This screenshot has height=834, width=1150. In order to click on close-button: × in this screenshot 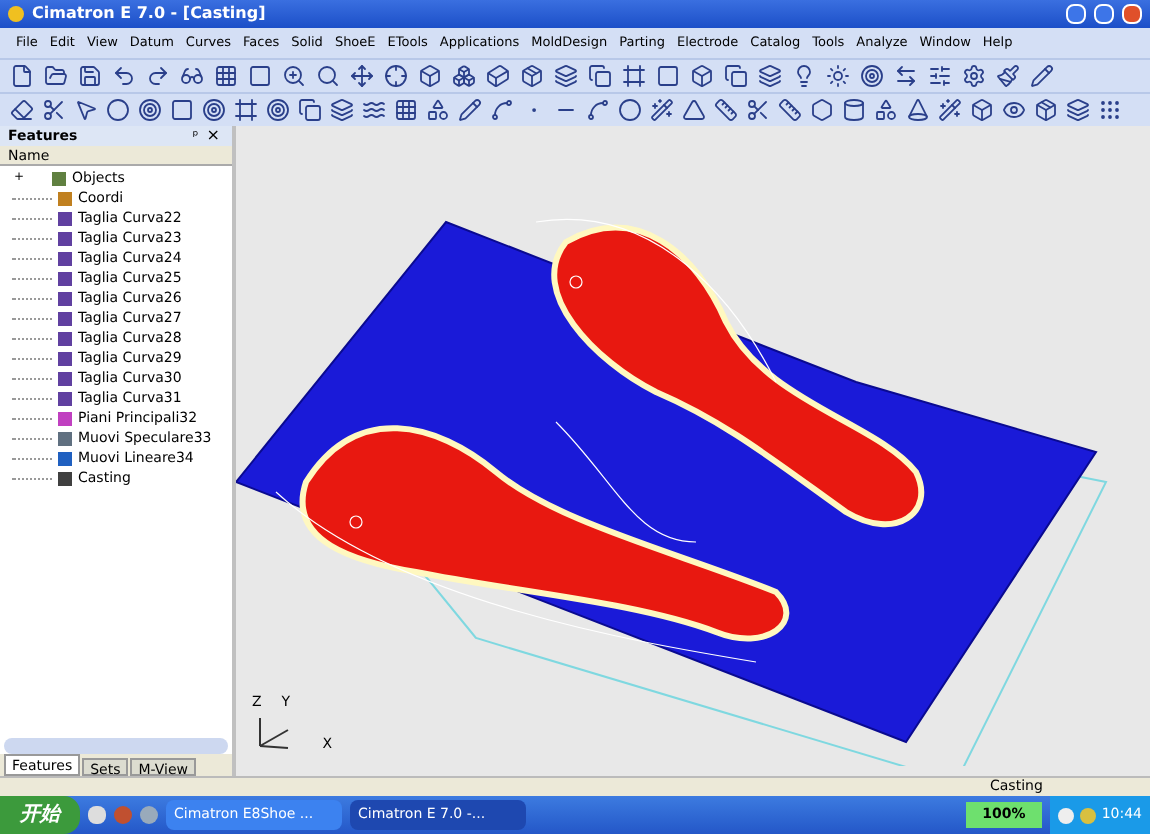, I will do `click(213, 136)`.